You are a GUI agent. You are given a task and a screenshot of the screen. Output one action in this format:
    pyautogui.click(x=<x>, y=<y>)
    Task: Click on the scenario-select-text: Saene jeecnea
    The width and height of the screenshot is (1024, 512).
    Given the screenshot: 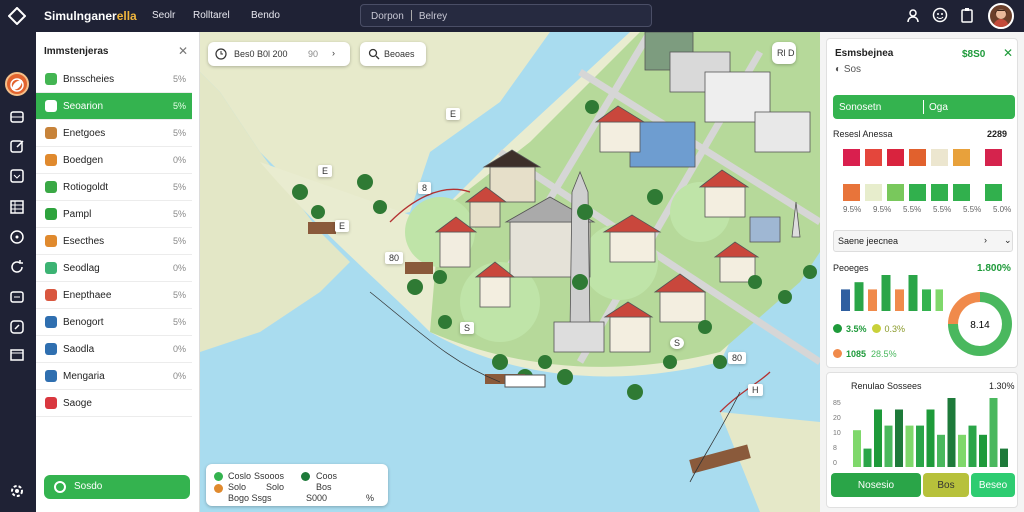 What is the action you would take?
    pyautogui.click(x=868, y=241)
    